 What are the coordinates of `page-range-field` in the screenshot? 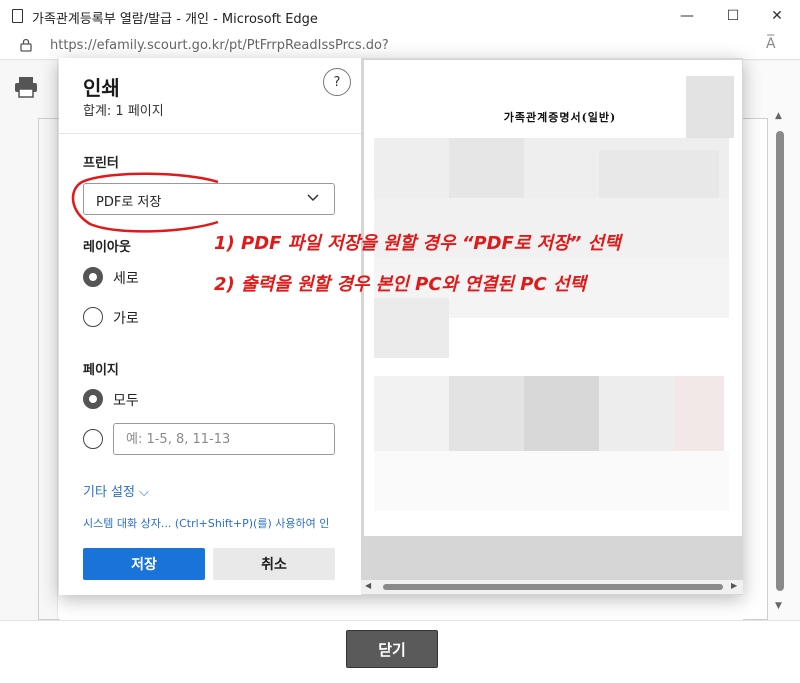 It's located at (224, 439).